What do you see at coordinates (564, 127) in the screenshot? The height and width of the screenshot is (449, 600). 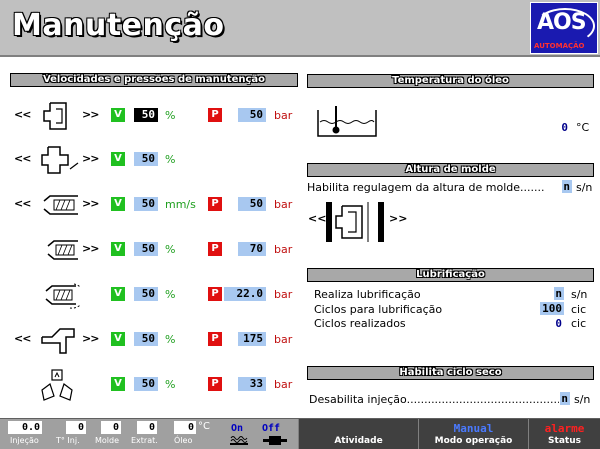 I see `oil-temp-value: 0` at bounding box center [564, 127].